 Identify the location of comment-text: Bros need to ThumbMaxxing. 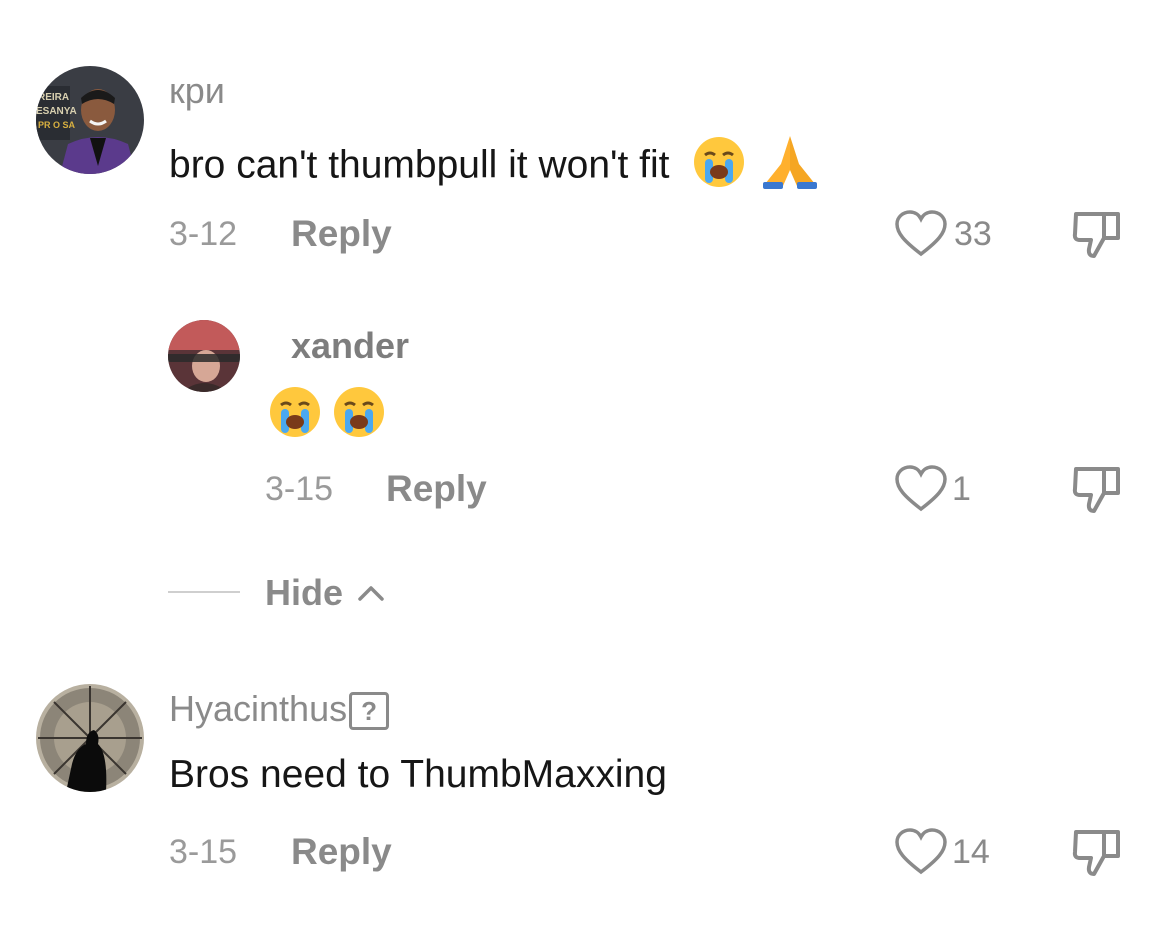
(418, 774).